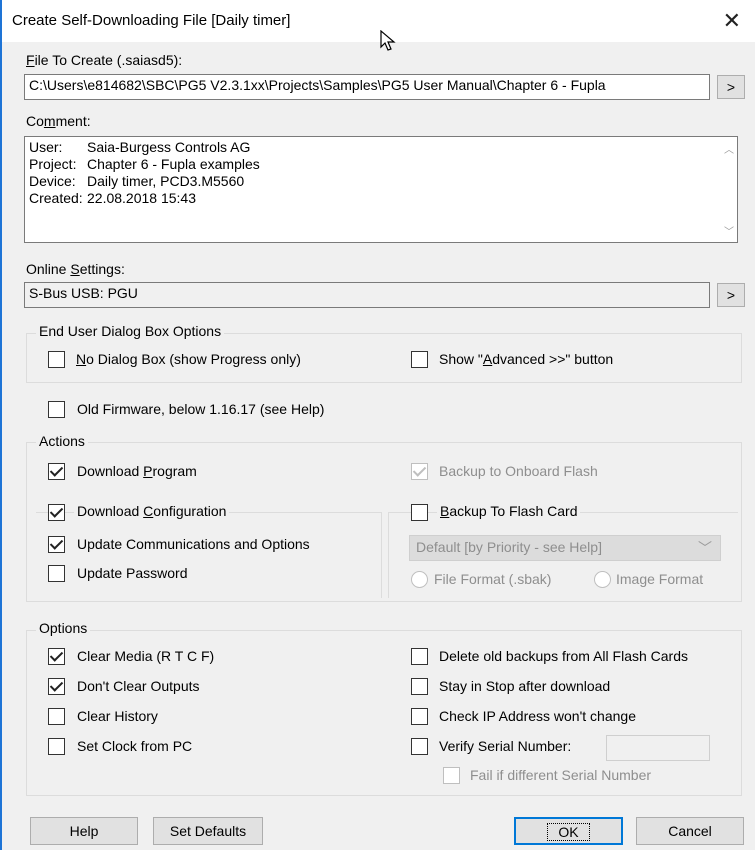 The image size is (755, 850). What do you see at coordinates (137, 471) in the screenshot?
I see `download-program-label: Download Program` at bounding box center [137, 471].